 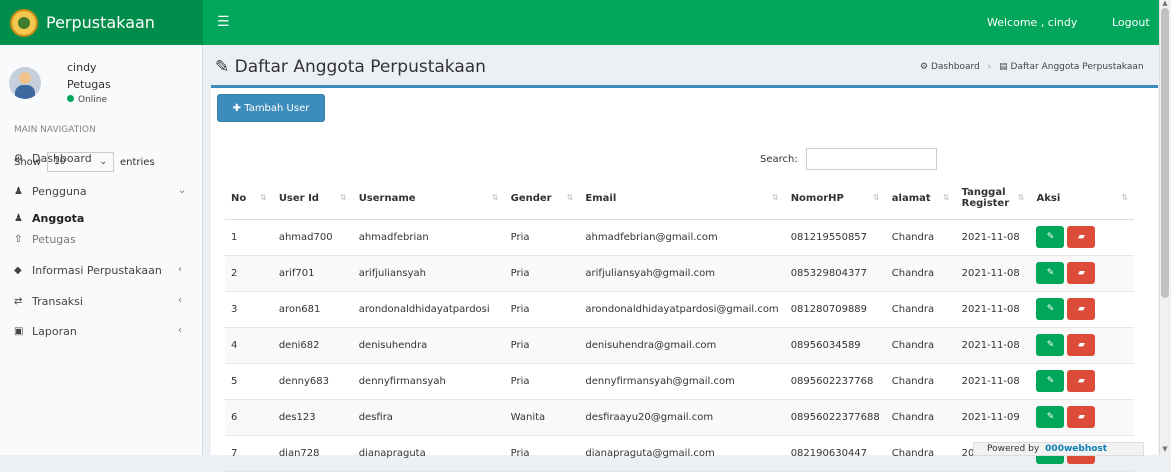 I want to click on powered-by-badge: Powered by 000webhost, so click(x=1058, y=449).